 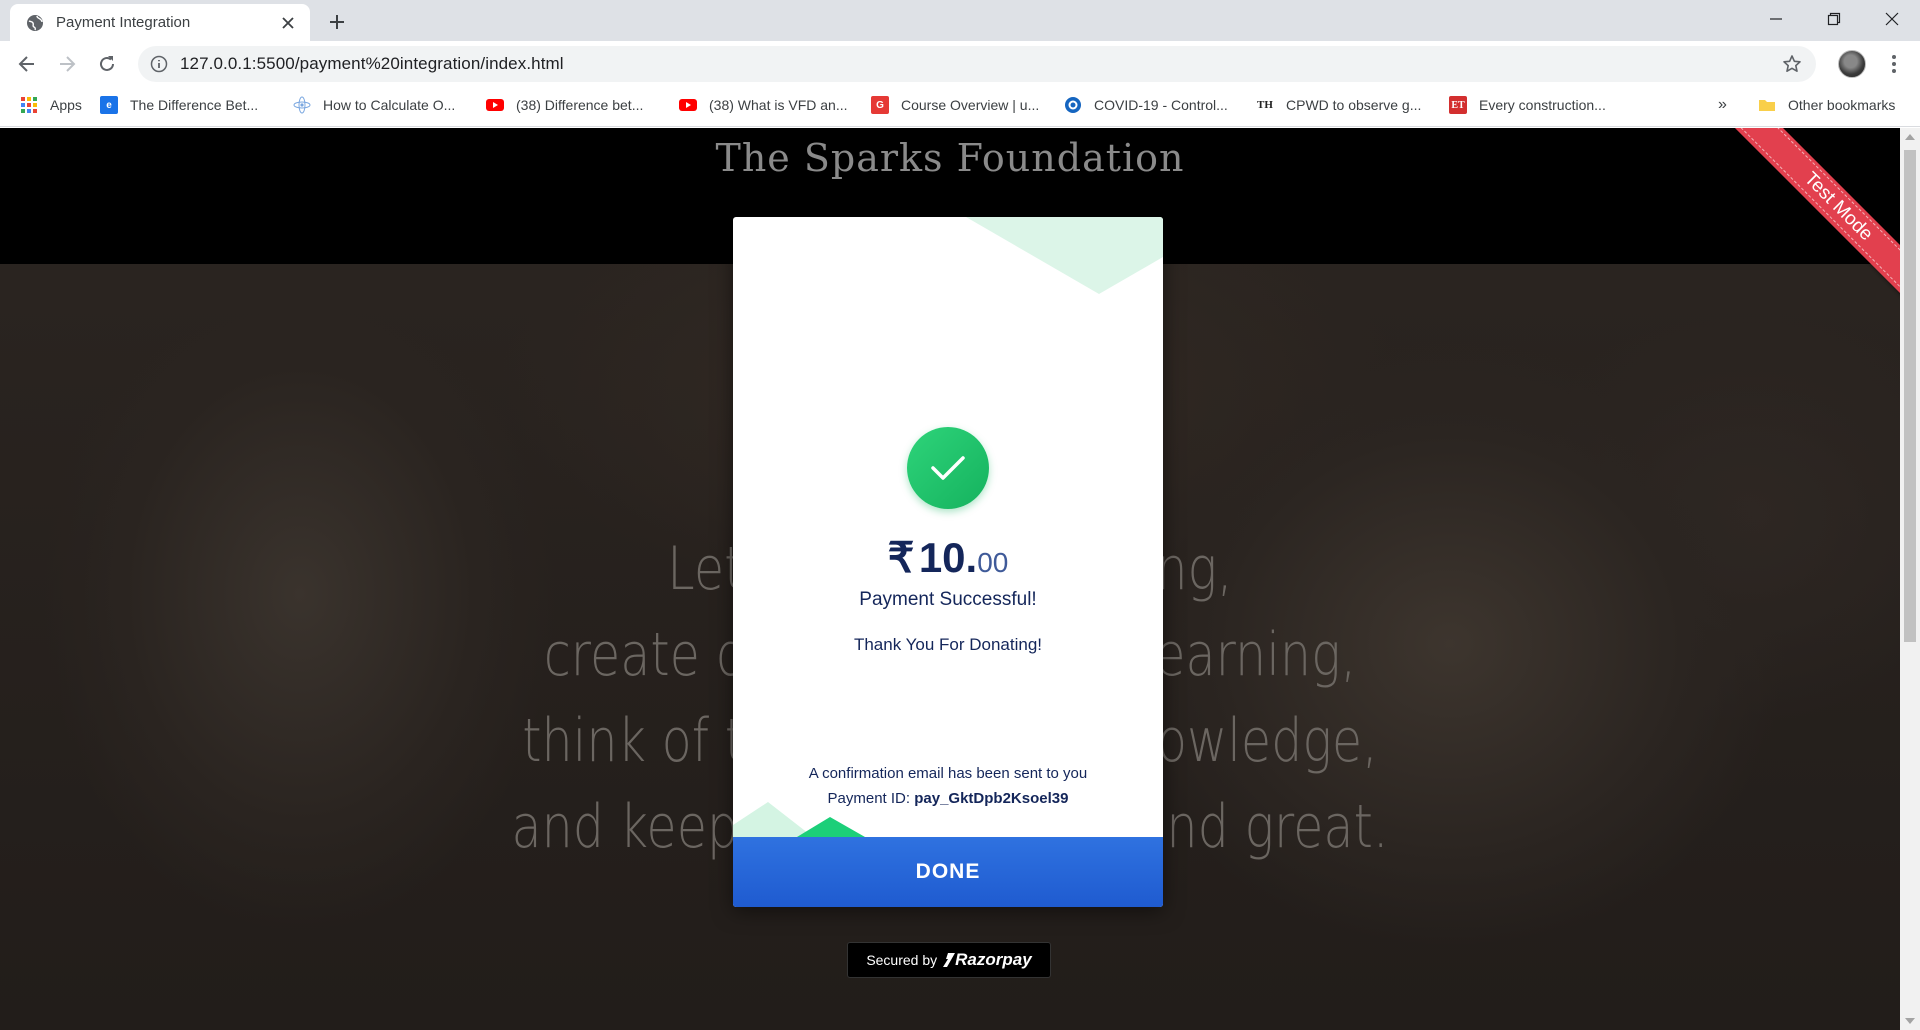 What do you see at coordinates (35, 22) in the screenshot?
I see `globe-icon` at bounding box center [35, 22].